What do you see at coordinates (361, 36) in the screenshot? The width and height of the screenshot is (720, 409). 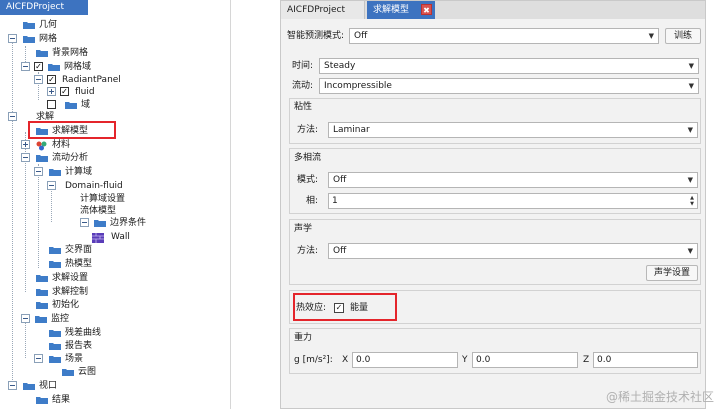 I see `smart-predict-value: Off` at bounding box center [361, 36].